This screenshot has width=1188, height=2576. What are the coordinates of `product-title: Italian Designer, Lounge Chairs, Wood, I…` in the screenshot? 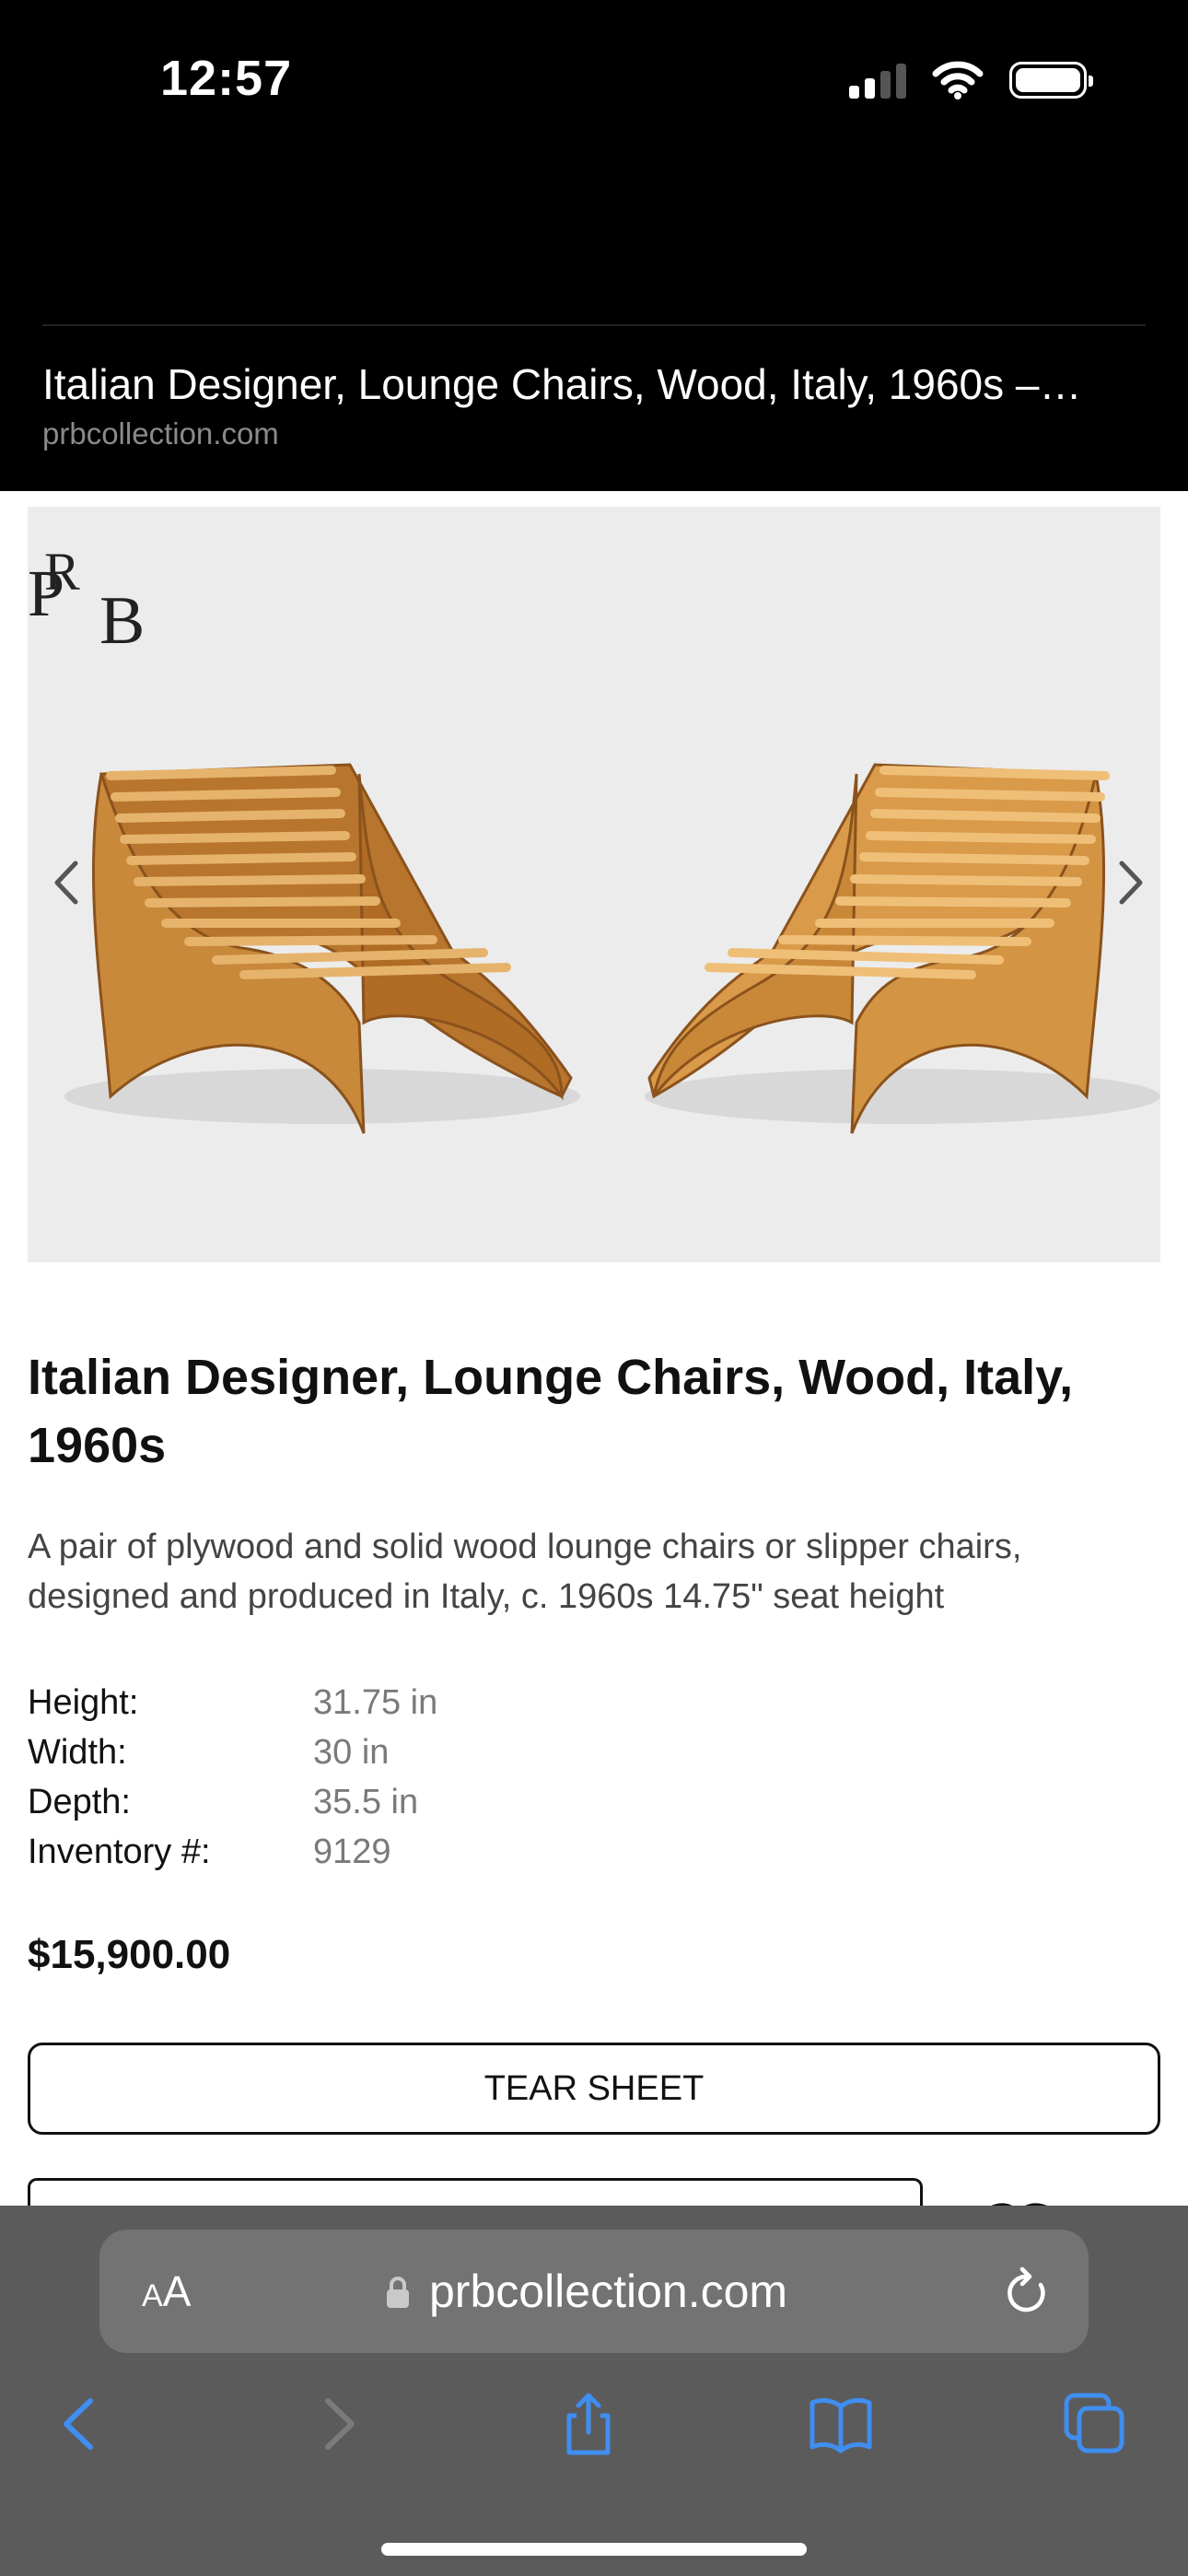 It's located at (551, 1411).